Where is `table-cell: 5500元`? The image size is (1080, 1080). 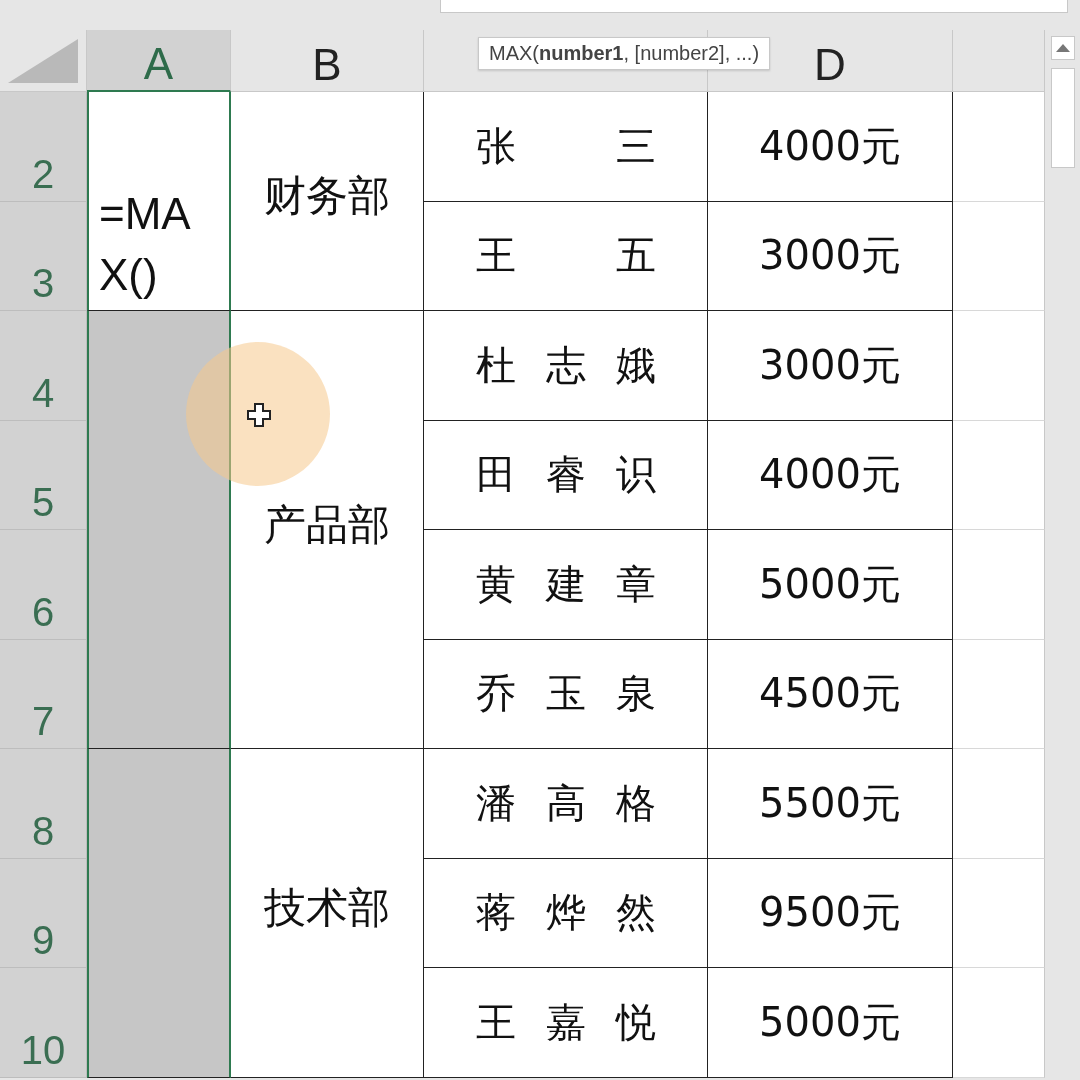 table-cell: 5500元 is located at coordinates (830, 804).